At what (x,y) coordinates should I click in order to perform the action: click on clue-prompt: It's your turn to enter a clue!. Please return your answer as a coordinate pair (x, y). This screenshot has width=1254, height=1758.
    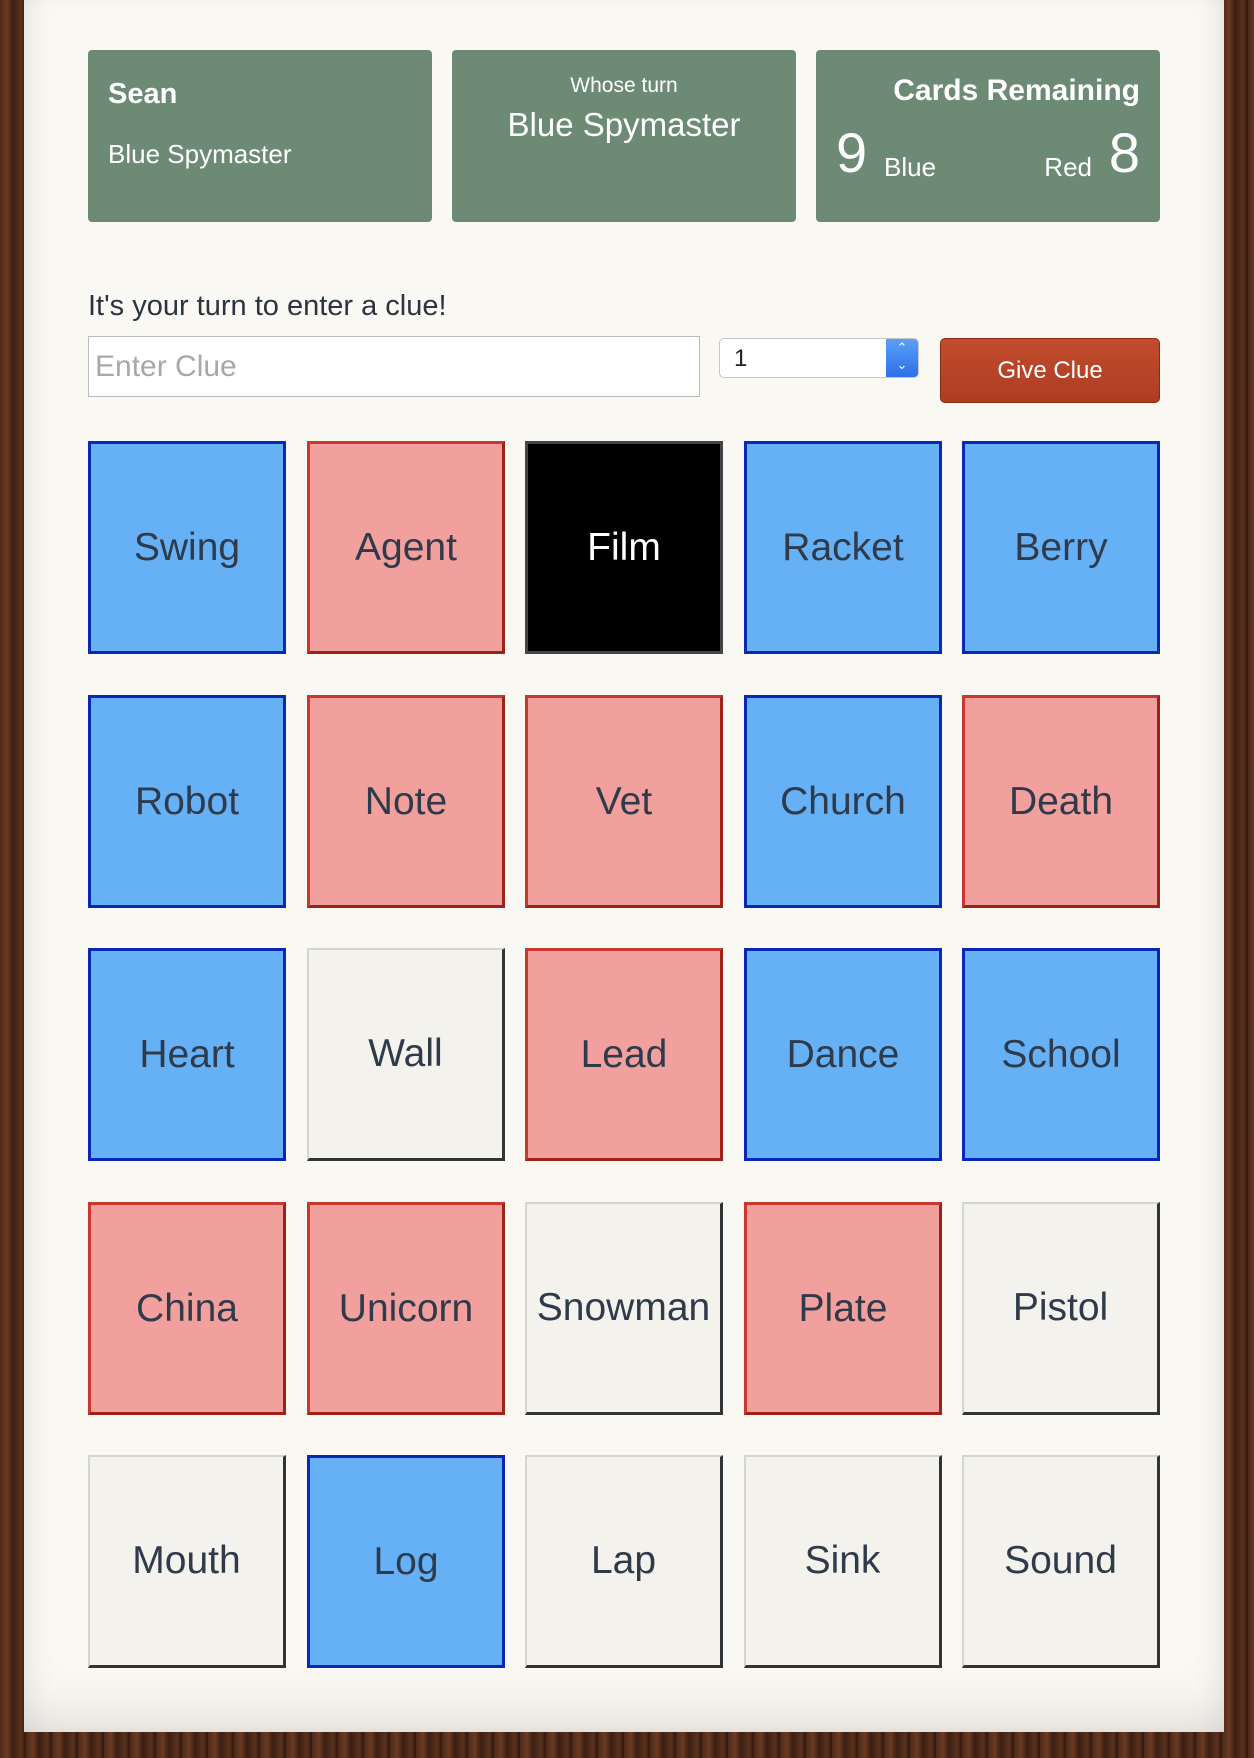
    Looking at the image, I should click on (267, 306).